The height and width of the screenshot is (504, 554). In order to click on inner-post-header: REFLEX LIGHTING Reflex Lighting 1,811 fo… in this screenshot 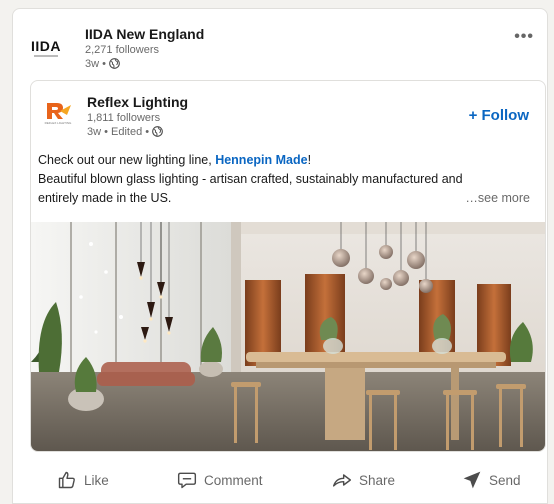, I will do `click(288, 113)`.